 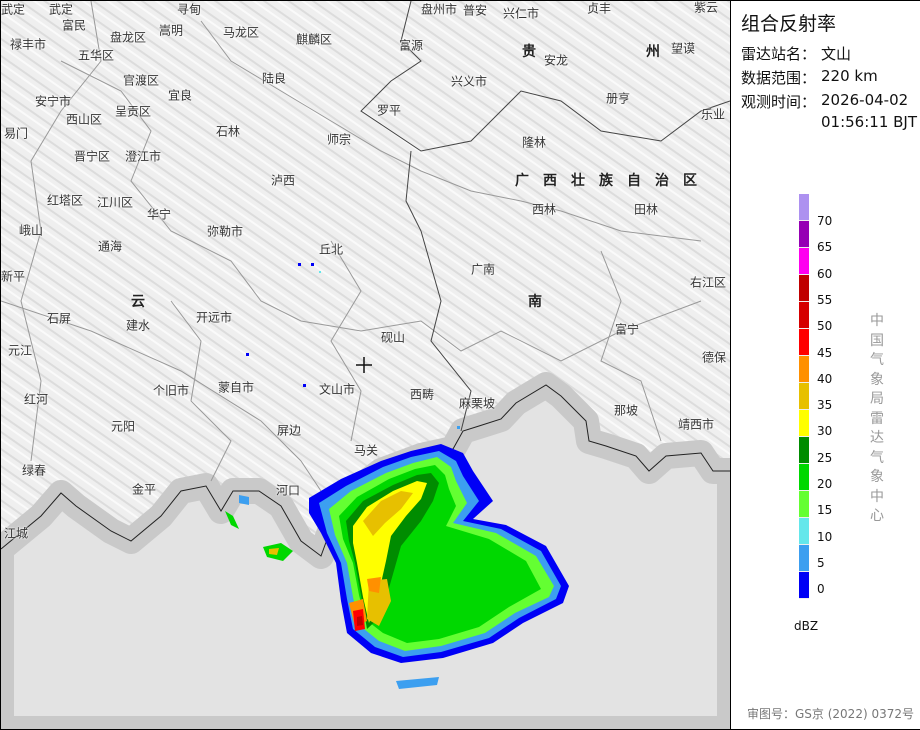 What do you see at coordinates (171, 390) in the screenshot?
I see `place-label: 个旧市` at bounding box center [171, 390].